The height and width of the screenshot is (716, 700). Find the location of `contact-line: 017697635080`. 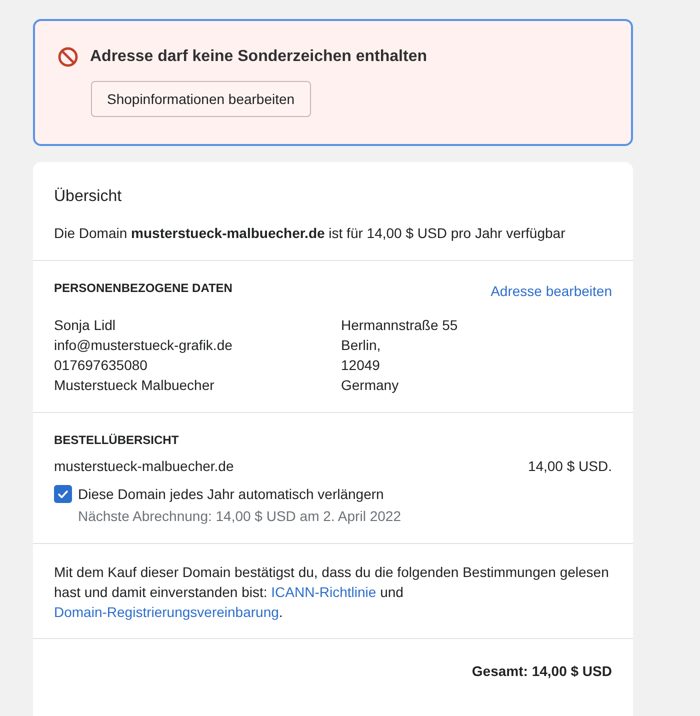

contact-line: 017697635080 is located at coordinates (101, 365).